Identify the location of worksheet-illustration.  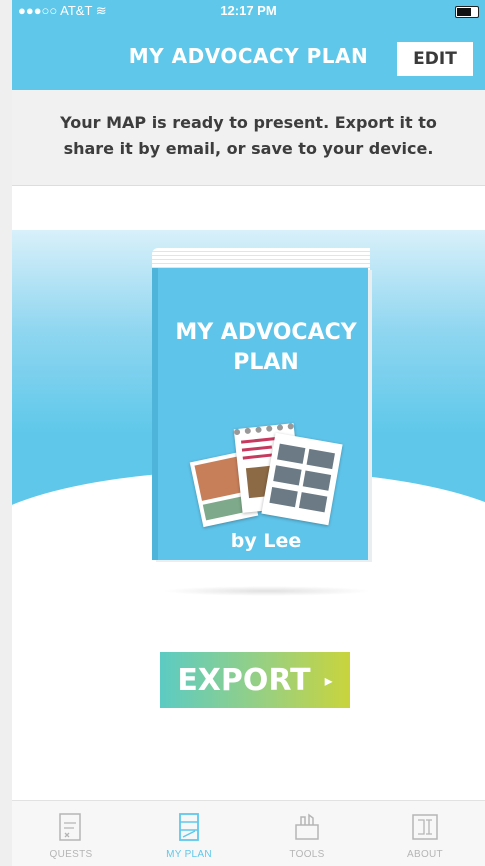
(302, 479).